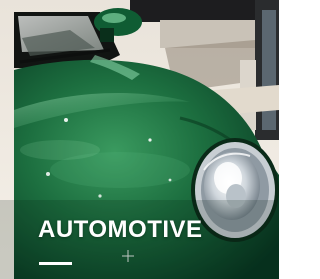 This screenshot has height=279, width=320. Describe the element at coordinates (55, 263) in the screenshot. I see `title-underline` at that location.